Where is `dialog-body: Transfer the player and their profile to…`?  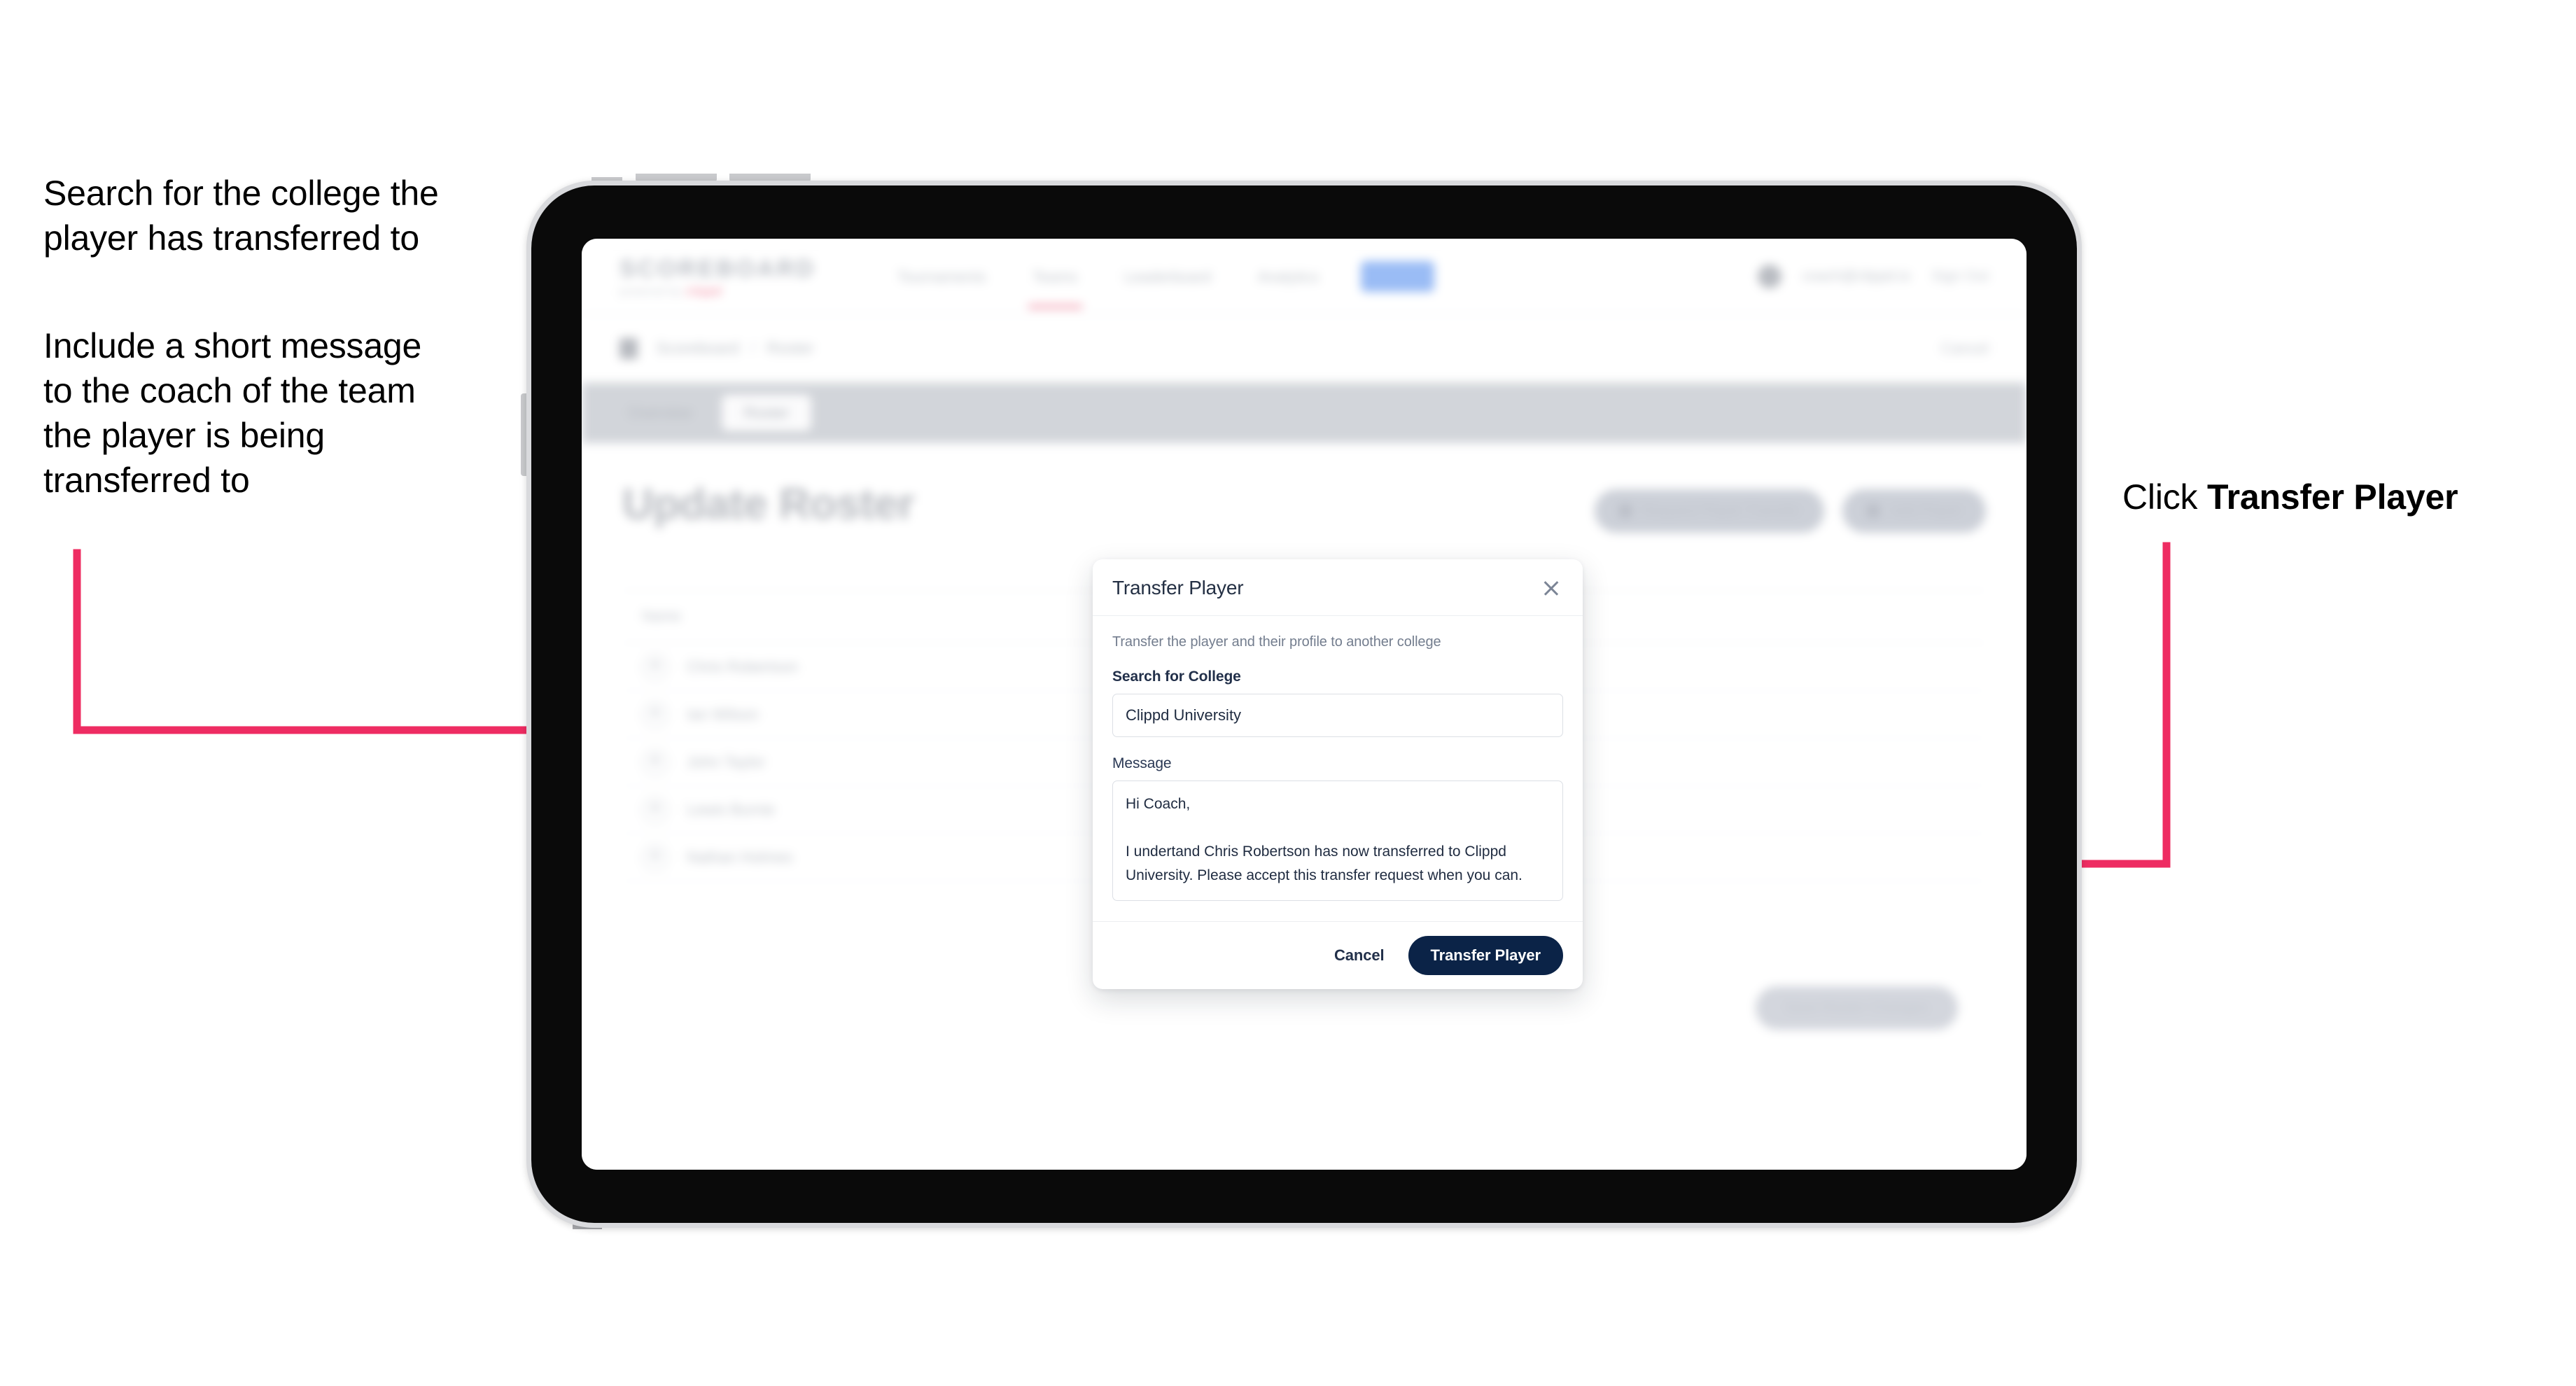 dialog-body: Transfer the player and their profile to… is located at coordinates (1338, 768).